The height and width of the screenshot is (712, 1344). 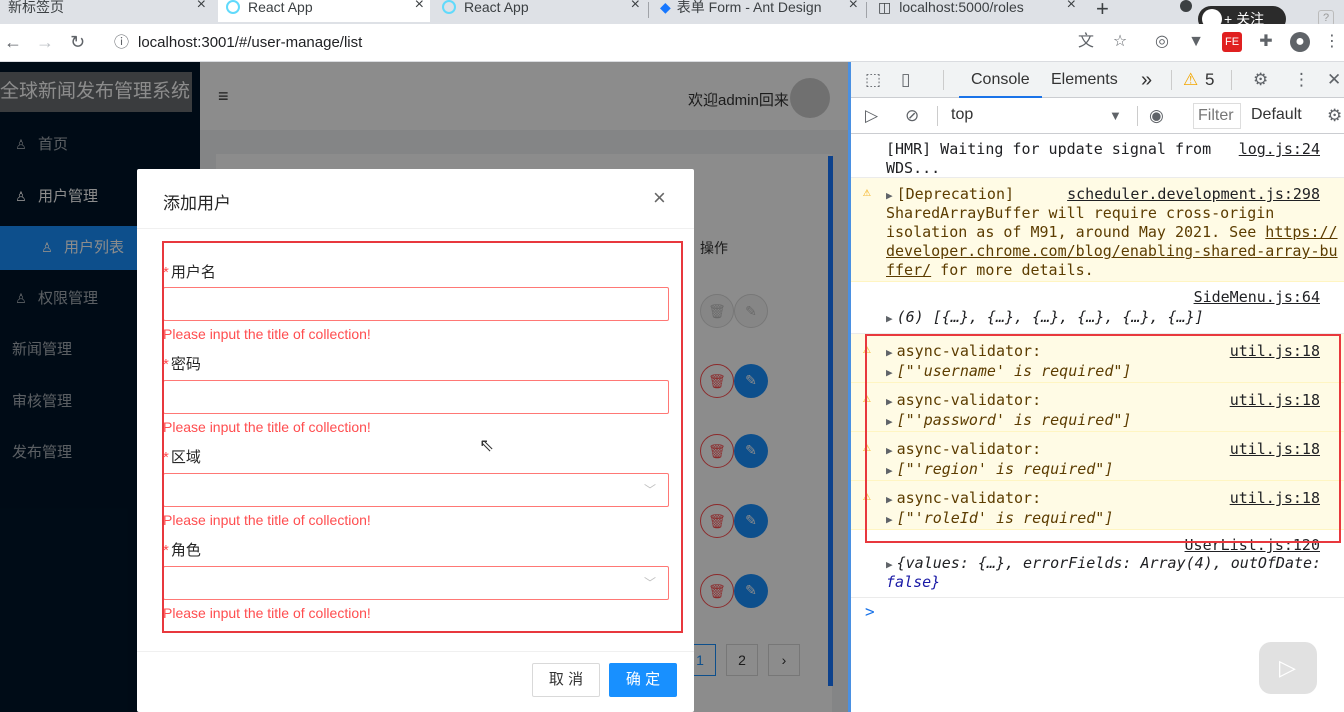 I want to click on cancel-button: 取 消, so click(x=566, y=680).